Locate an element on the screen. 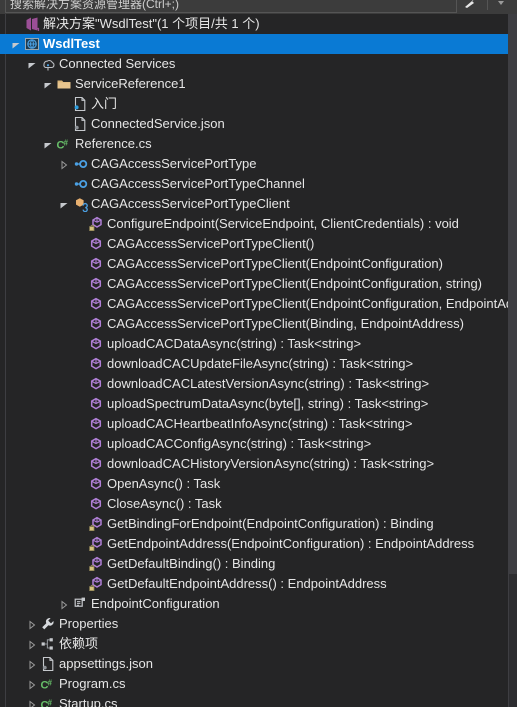 The image size is (517, 707). search-input: 搜索解决方案资源管理器(Ctrl+;) is located at coordinates (231, 6).